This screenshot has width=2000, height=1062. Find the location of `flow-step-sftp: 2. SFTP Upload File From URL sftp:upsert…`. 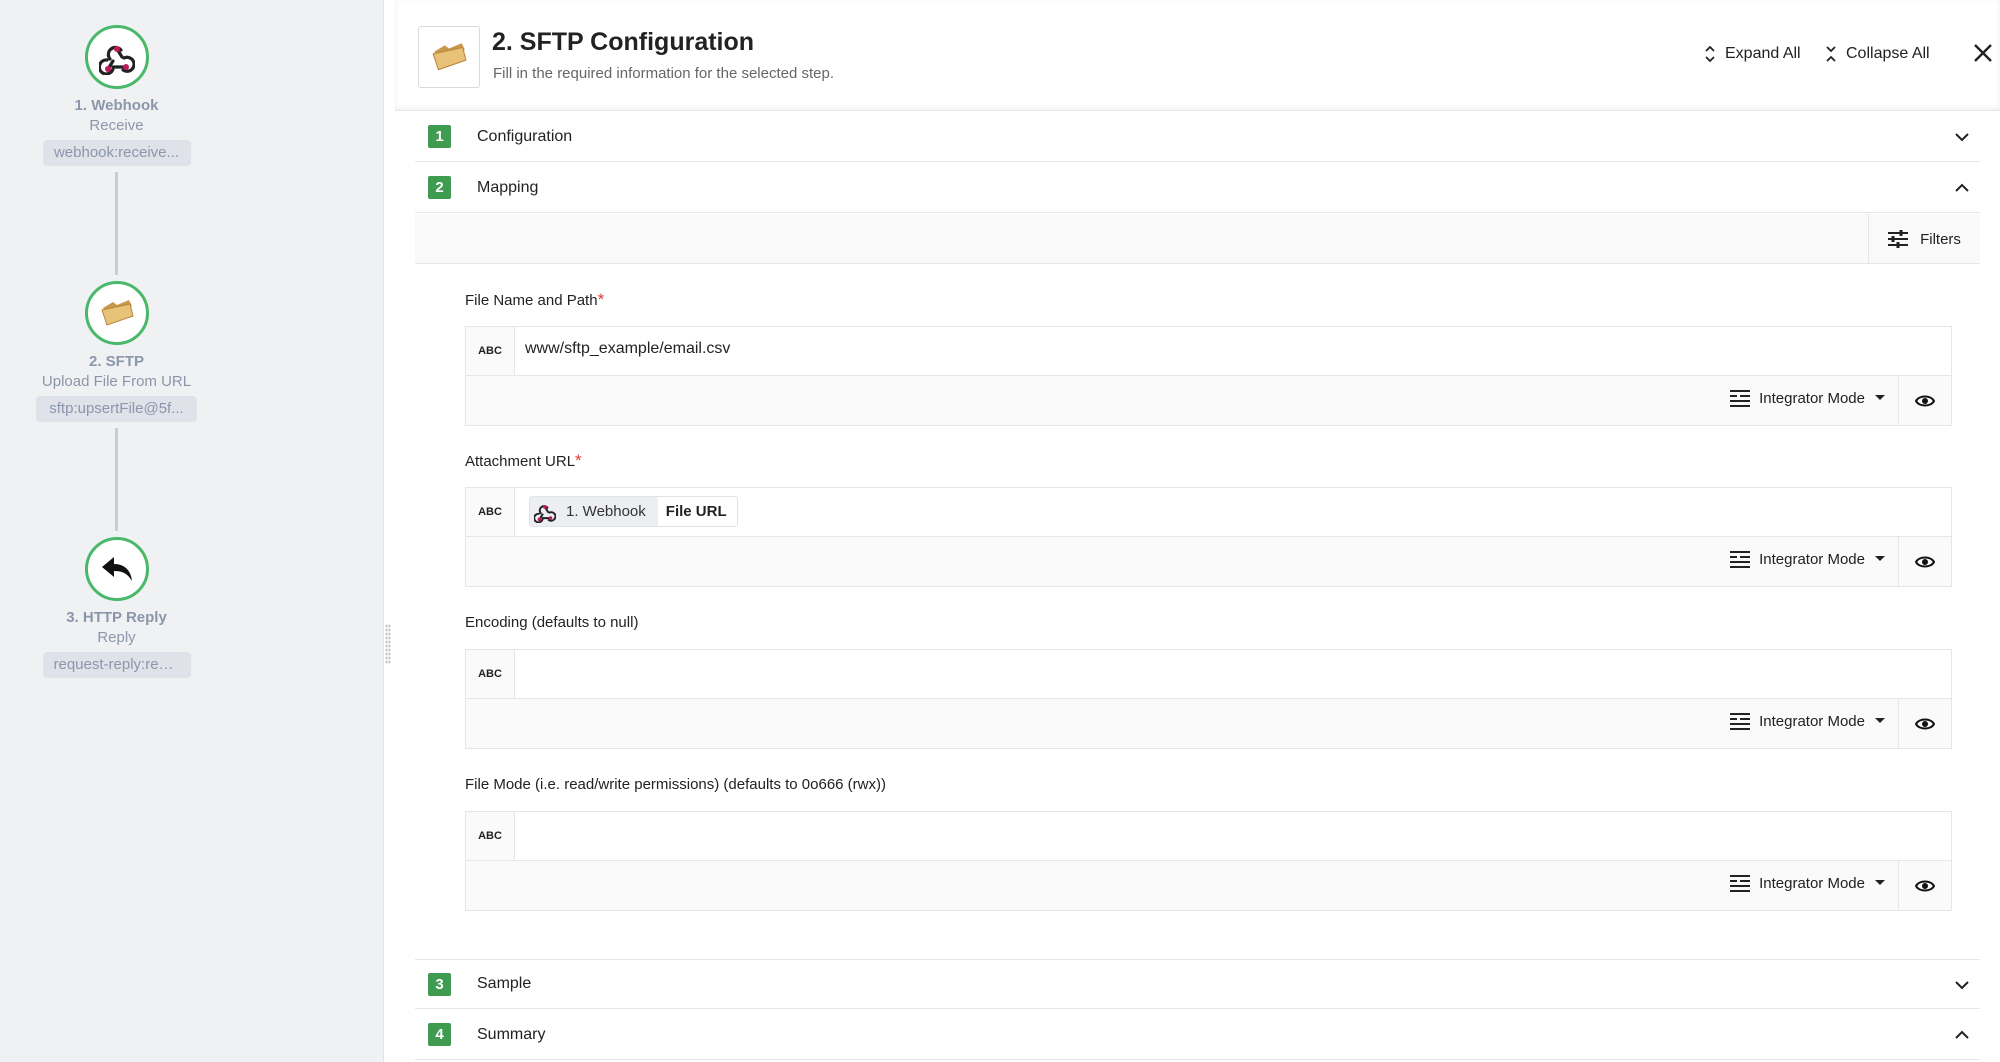

flow-step-sftp: 2. SFTP Upload File From URL sftp:upsert… is located at coordinates (116, 354).